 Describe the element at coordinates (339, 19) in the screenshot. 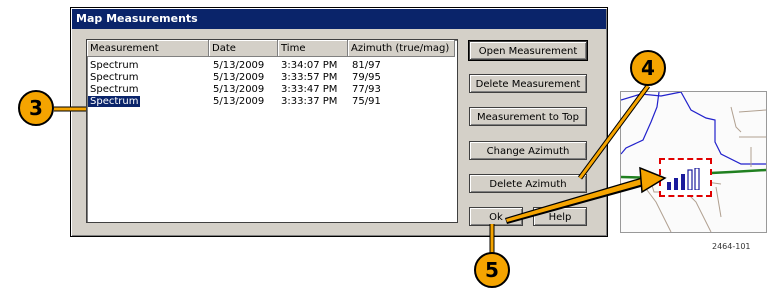

I see `title-bar: Map Measurements` at that location.